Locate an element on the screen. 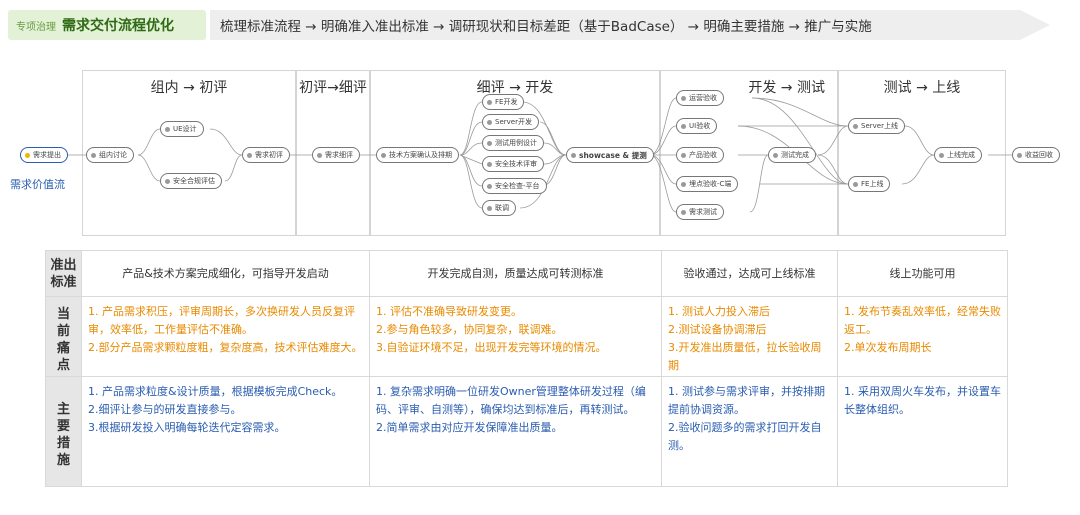 Image resolution: width=1080 pixels, height=515 pixels. list-item: 1. 测试人力投入滞后 is located at coordinates (719, 311).